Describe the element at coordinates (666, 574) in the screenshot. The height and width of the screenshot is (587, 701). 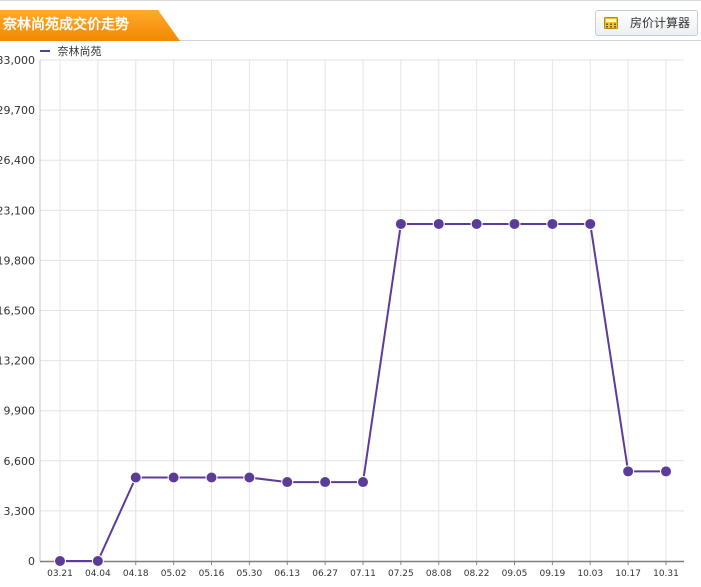
I see `x-tick-label: 10.31` at that location.